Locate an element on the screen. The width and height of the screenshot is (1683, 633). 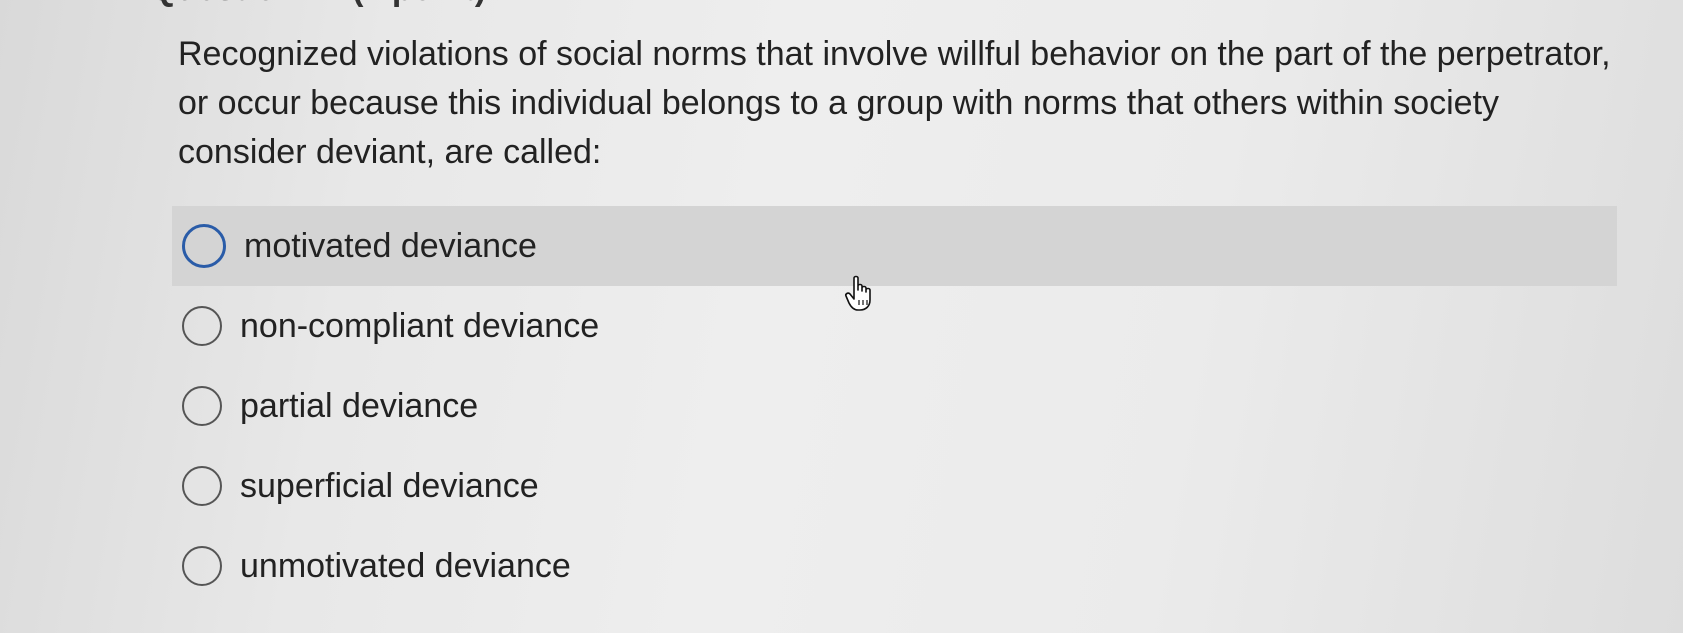
option-label: partial deviance is located at coordinates (359, 405).